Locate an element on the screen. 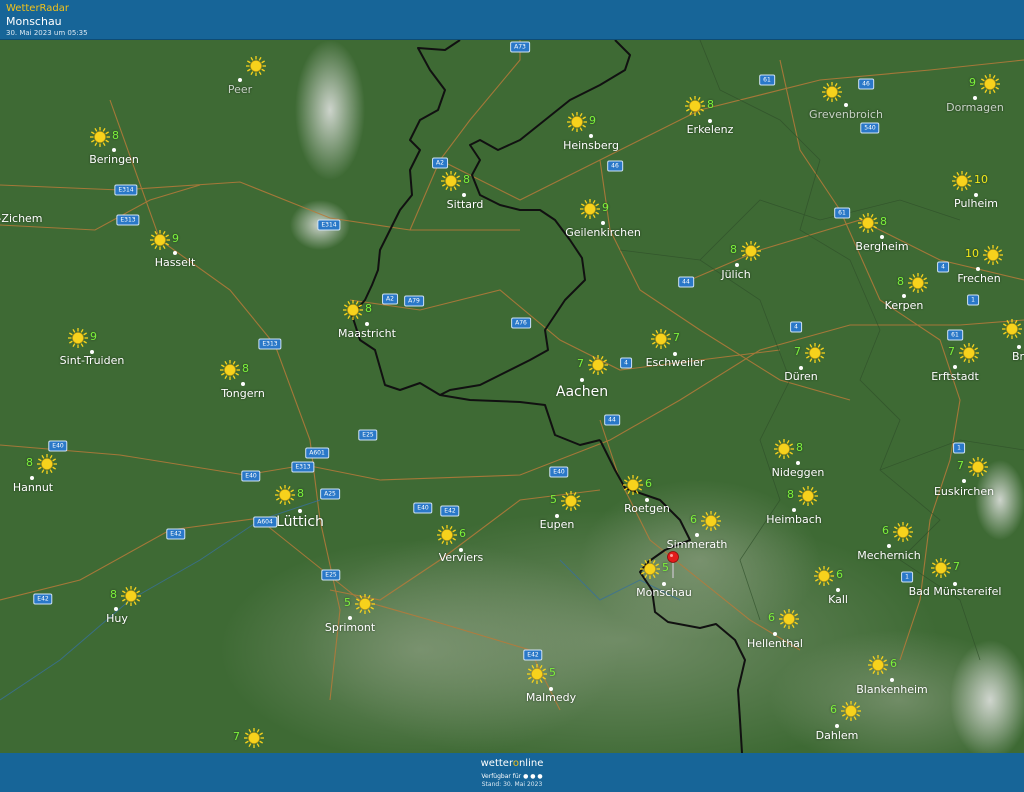 This screenshot has height=792, width=1024. city-label: Pulheim is located at coordinates (976, 203).